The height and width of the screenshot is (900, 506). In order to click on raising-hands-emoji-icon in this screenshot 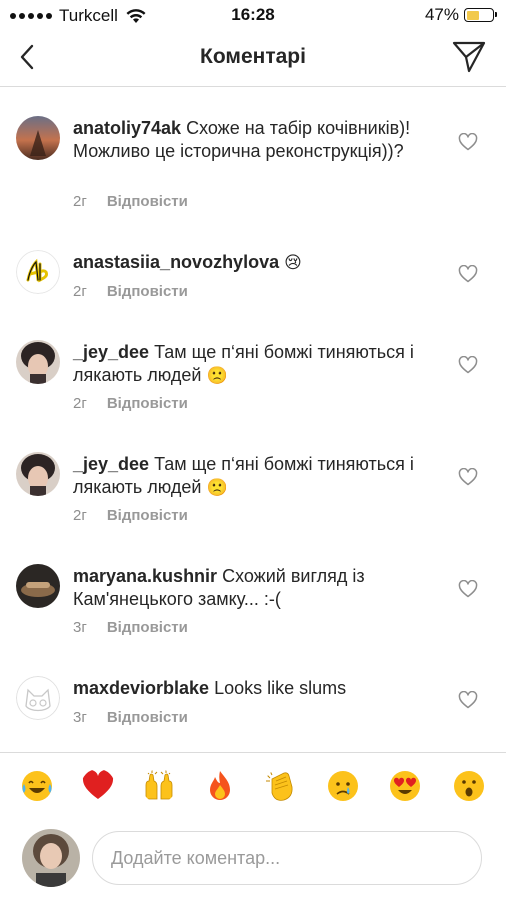, I will do `click(159, 786)`.